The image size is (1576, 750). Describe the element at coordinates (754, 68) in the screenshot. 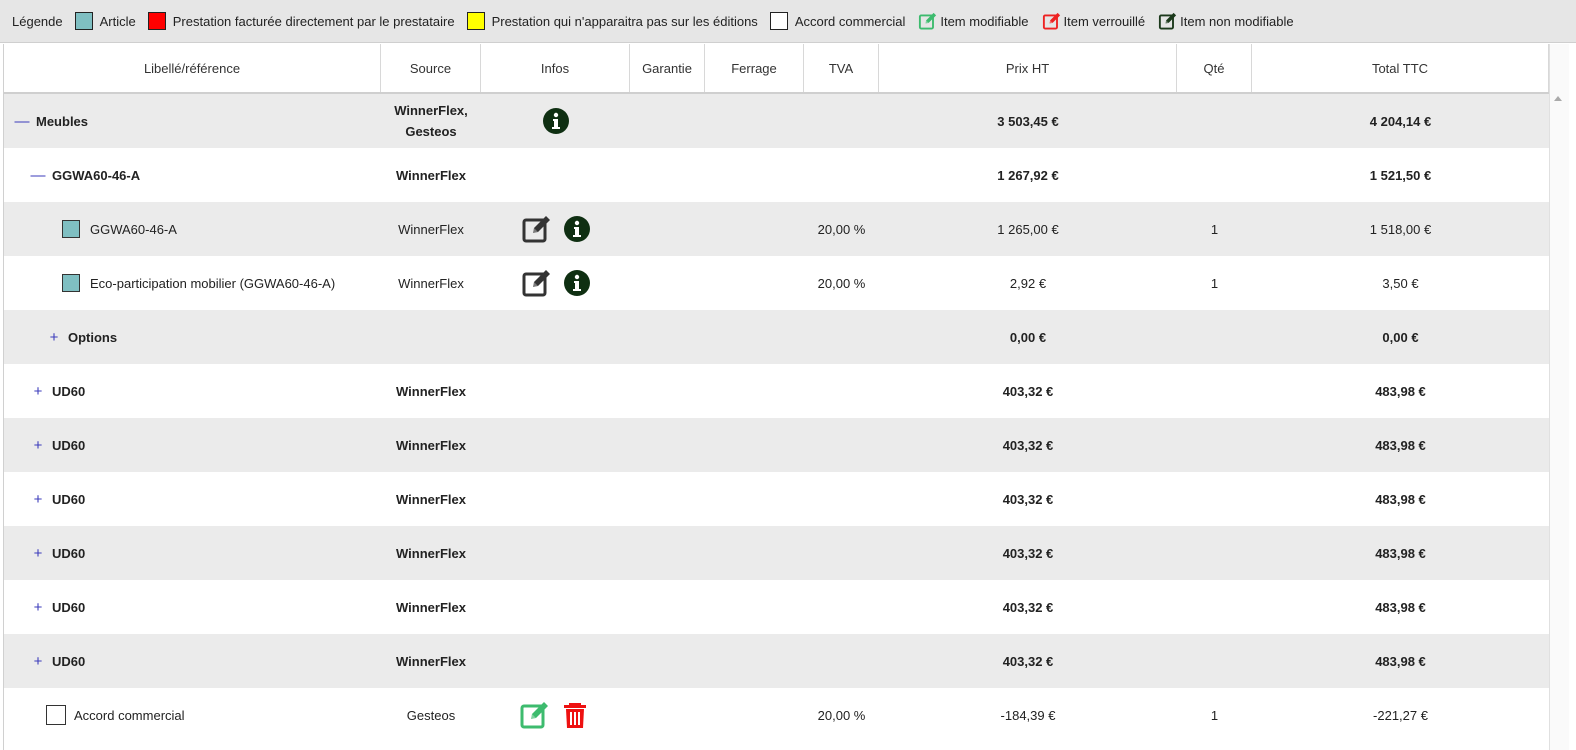

I see `column-header: Ferrage` at that location.